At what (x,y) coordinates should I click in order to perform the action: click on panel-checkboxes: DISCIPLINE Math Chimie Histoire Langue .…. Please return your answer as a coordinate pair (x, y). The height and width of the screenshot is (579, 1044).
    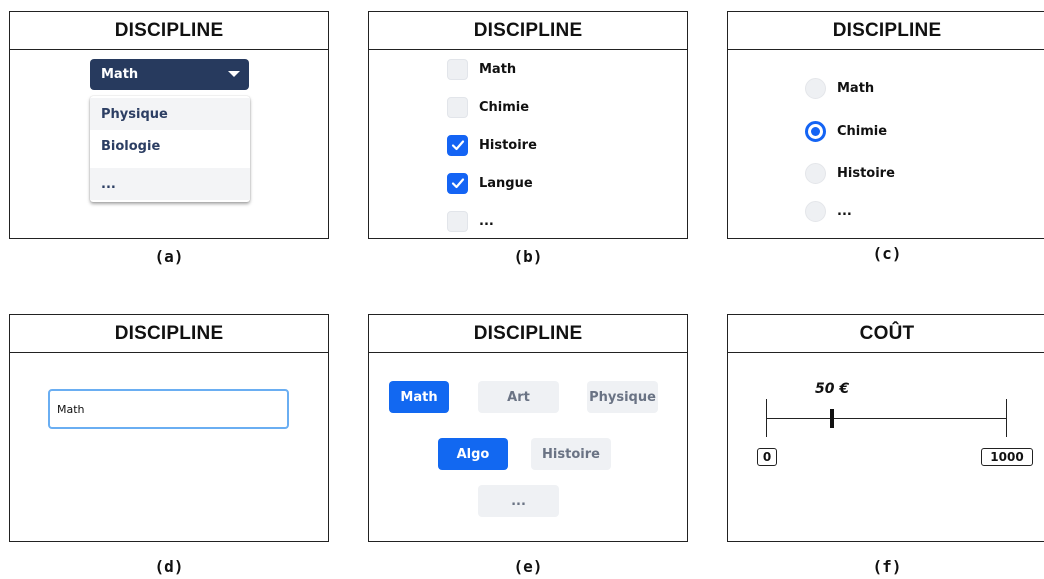
    Looking at the image, I should click on (528, 125).